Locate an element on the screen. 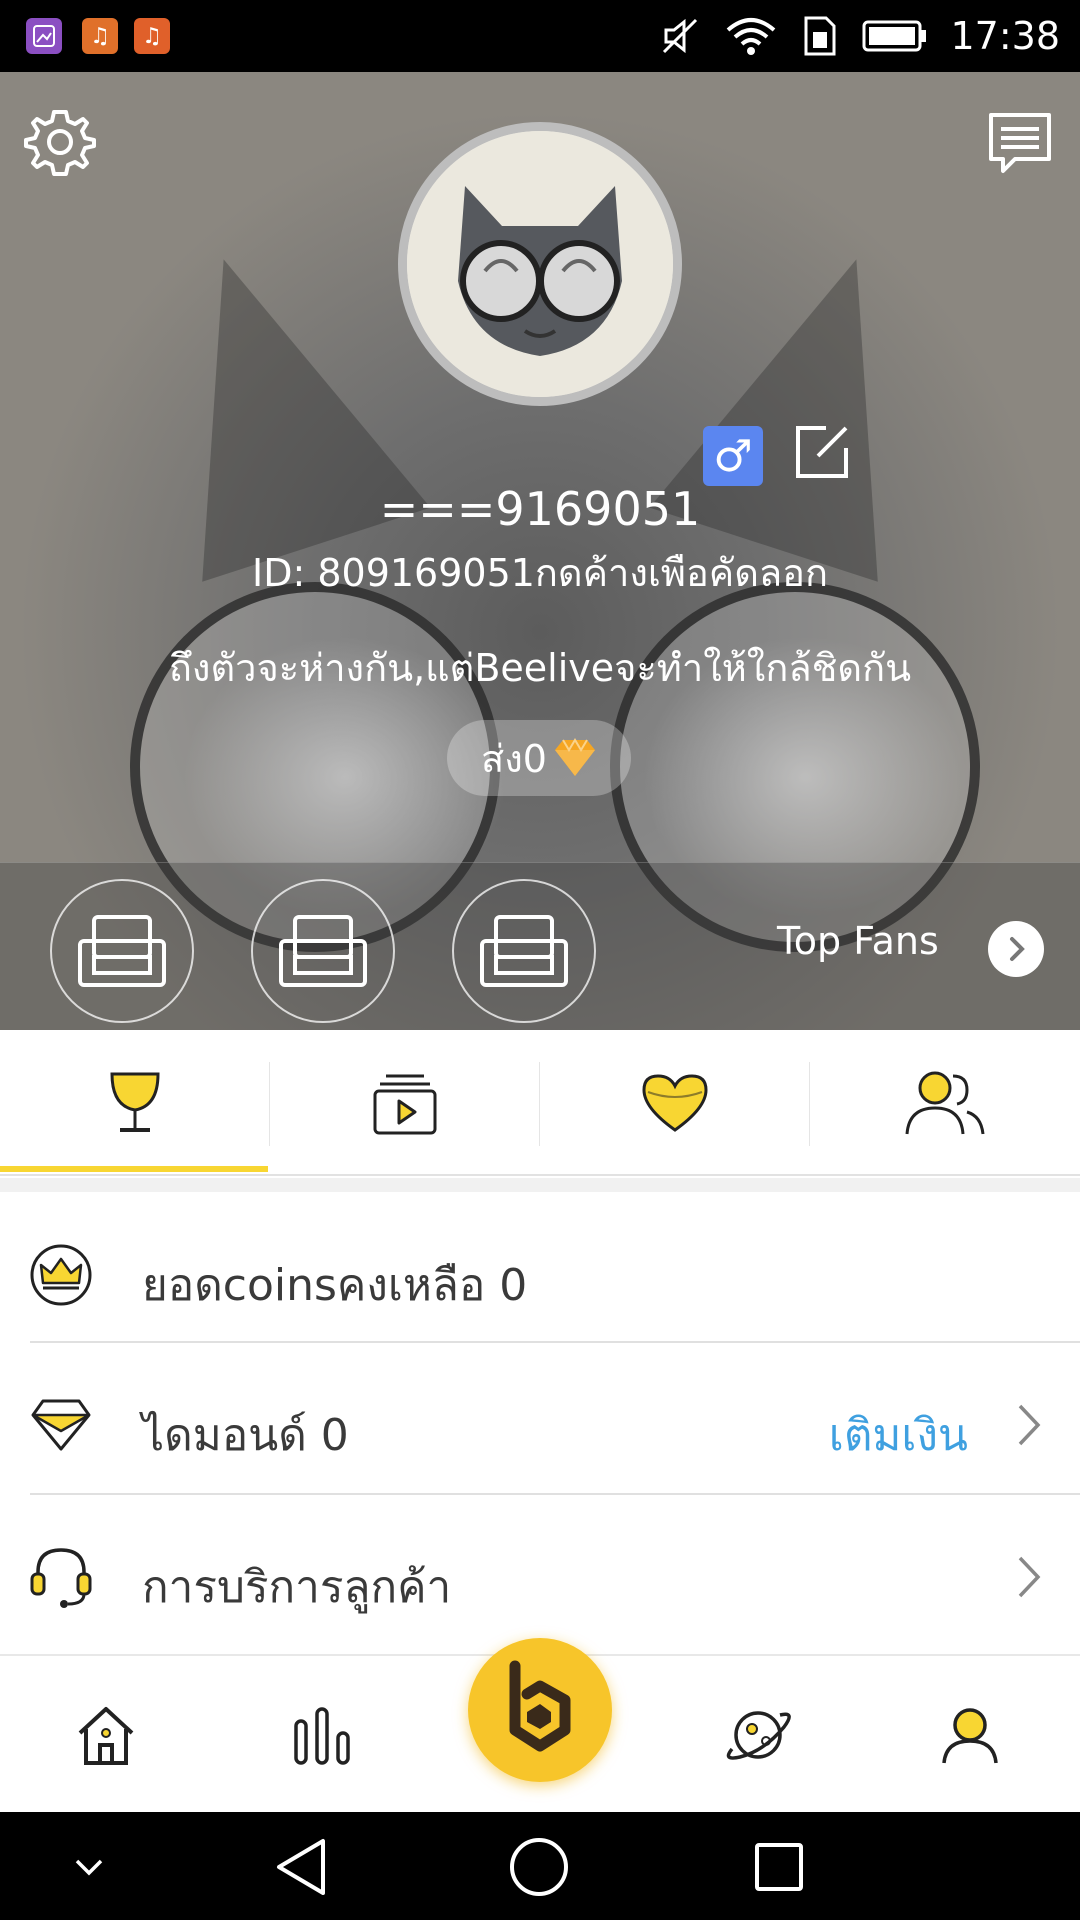  nav-ranking is located at coordinates (322, 1735).